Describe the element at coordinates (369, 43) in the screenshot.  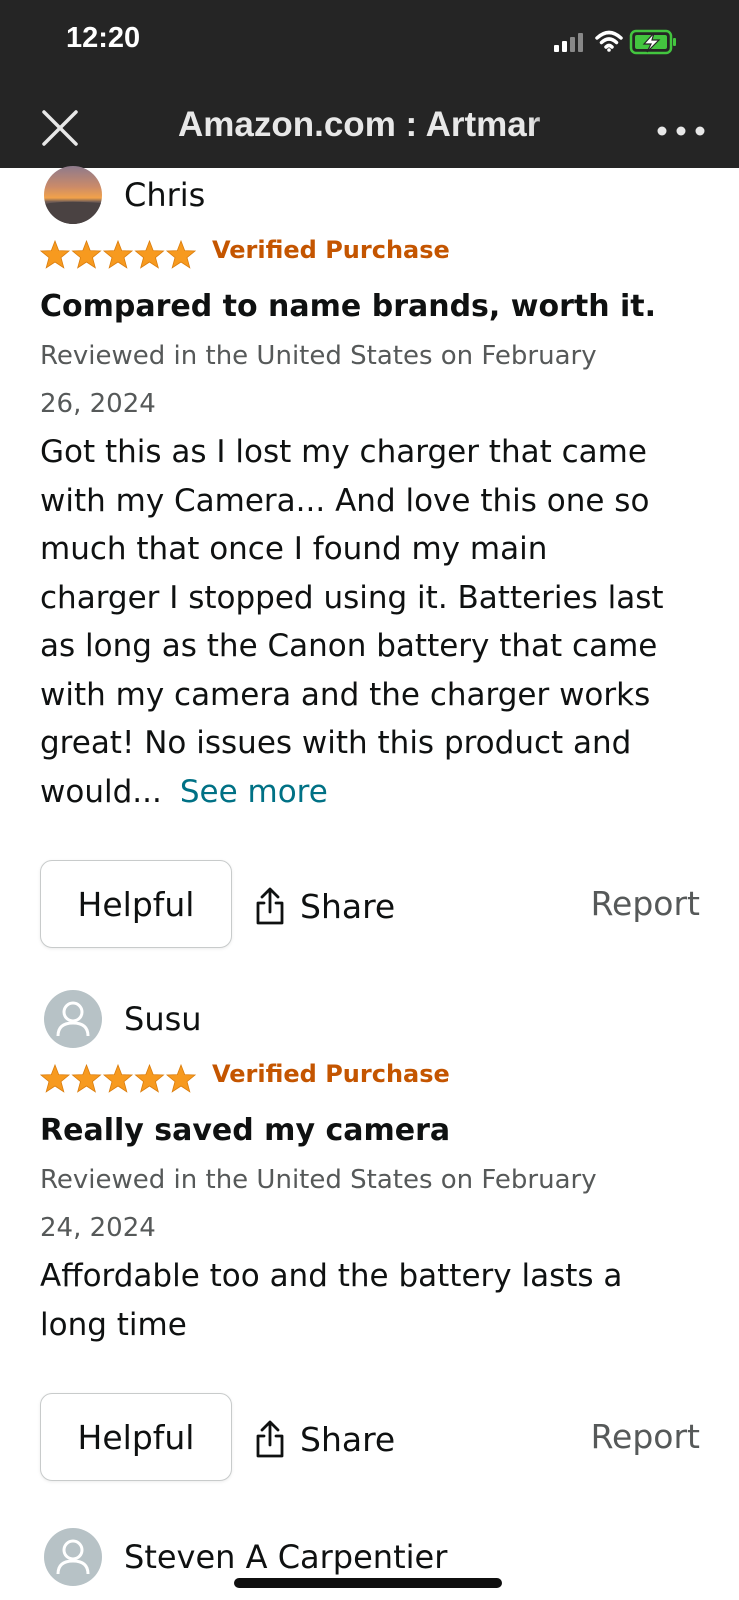
I see `status-bar: 12:20` at that location.